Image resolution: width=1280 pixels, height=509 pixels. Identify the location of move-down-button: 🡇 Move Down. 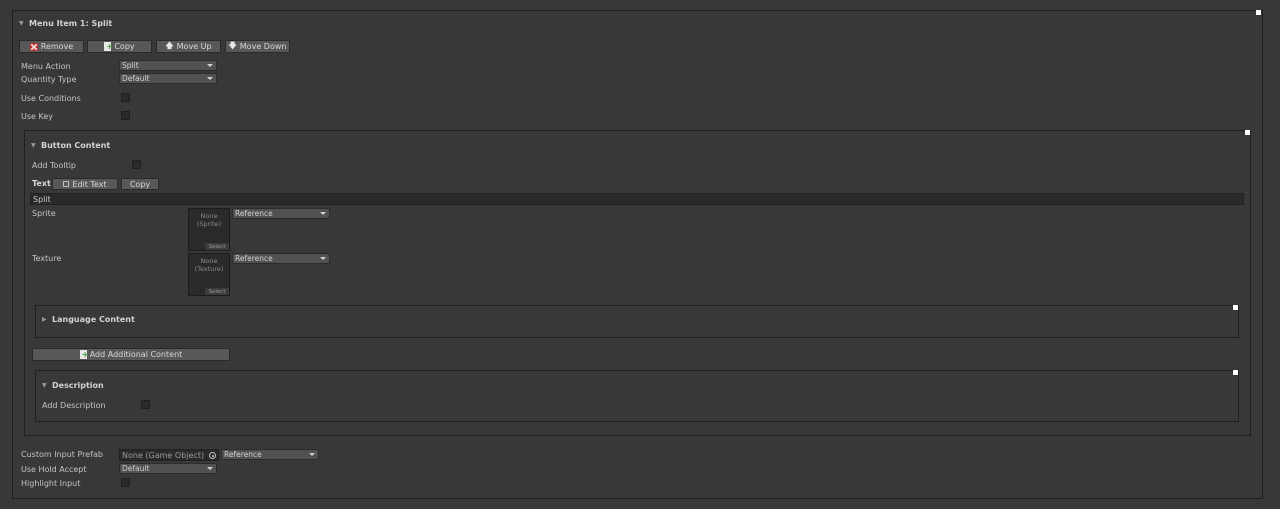
(257, 46).